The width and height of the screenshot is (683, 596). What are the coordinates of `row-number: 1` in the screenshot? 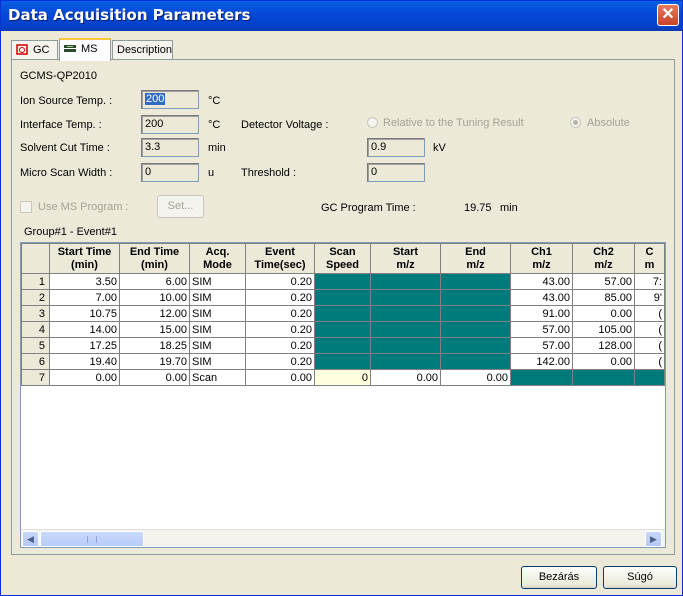 It's located at (35, 281).